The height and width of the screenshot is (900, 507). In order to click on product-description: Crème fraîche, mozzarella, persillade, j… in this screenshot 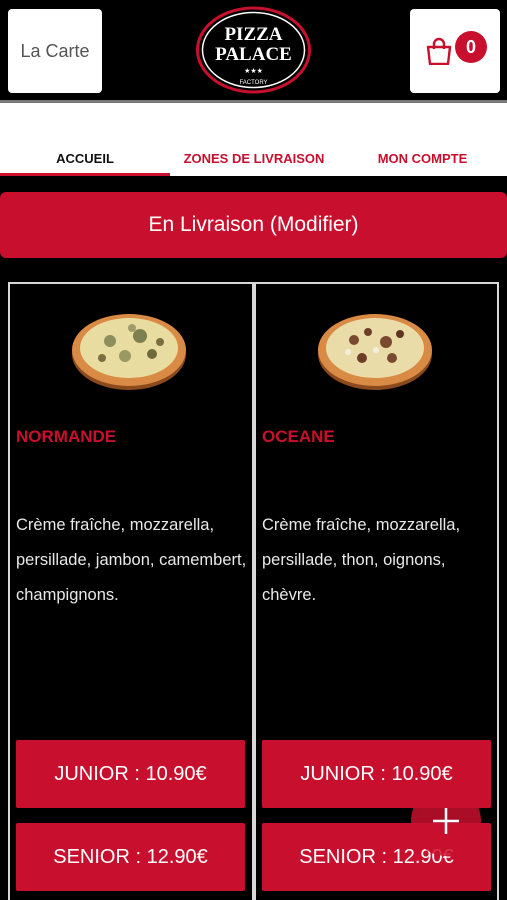, I will do `click(131, 560)`.